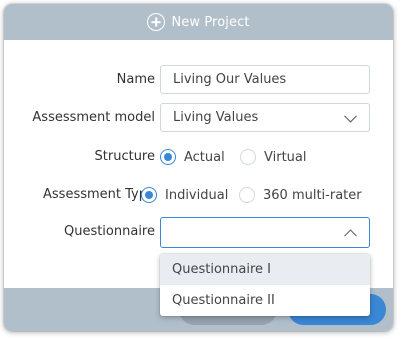  What do you see at coordinates (216, 117) in the screenshot?
I see `assessment-model-value: Living Values` at bounding box center [216, 117].